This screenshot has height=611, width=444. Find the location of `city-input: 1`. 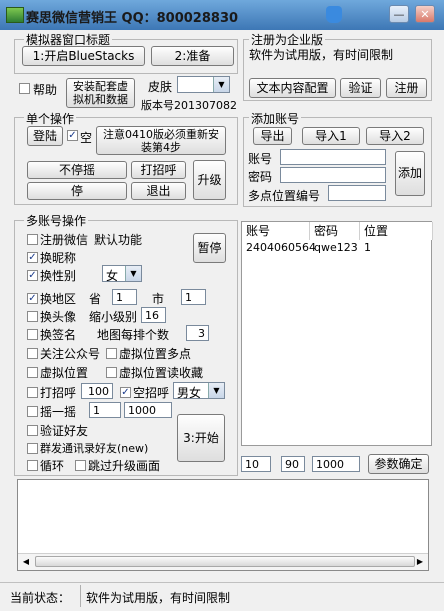

city-input: 1 is located at coordinates (193, 297).